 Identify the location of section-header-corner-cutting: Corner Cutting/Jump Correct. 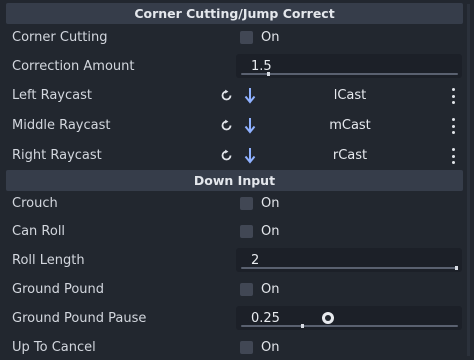
(234, 13).